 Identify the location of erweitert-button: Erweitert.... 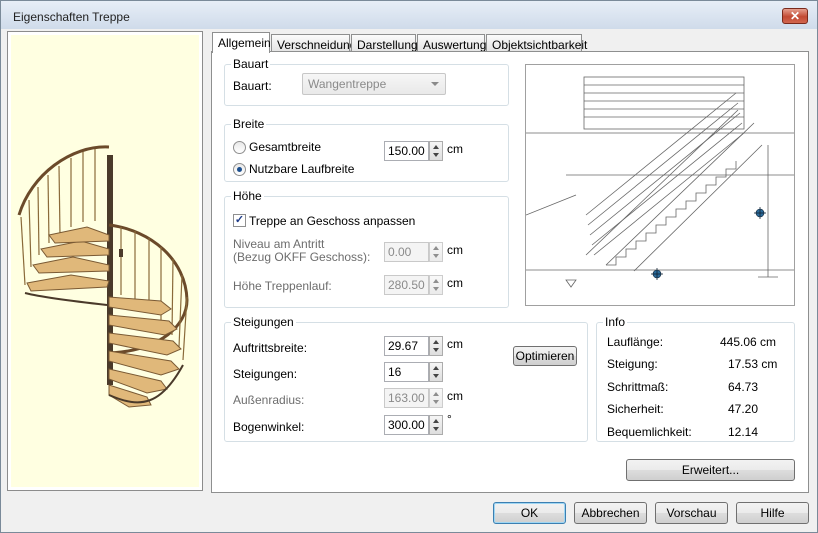
(710, 470).